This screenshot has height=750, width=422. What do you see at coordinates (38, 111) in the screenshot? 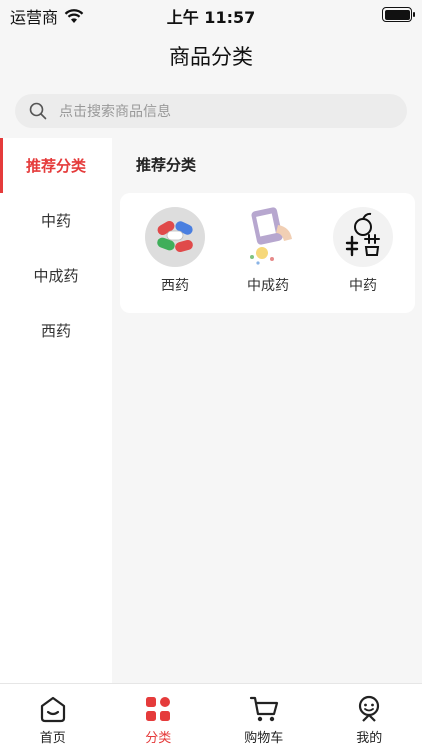
I see `search-icon` at bounding box center [38, 111].